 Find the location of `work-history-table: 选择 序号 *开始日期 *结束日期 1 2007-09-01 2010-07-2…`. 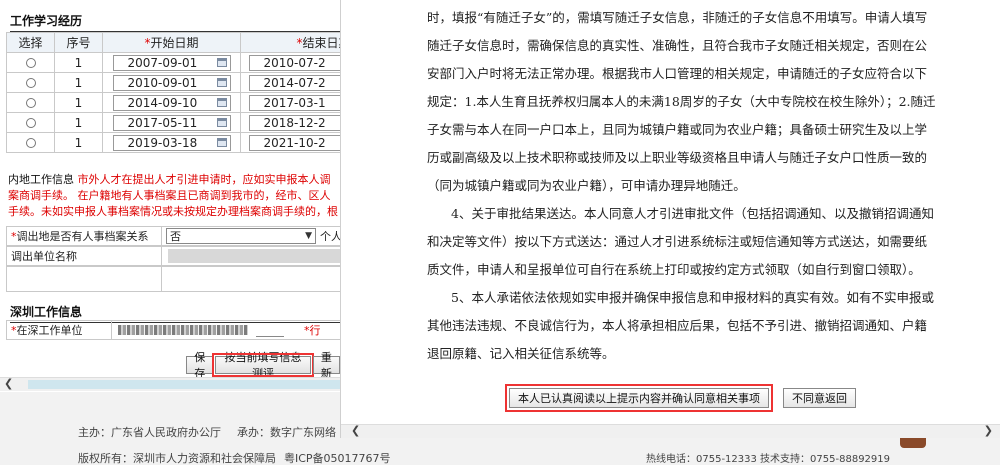

work-history-table: 选择 序号 *开始日期 *结束日期 1 2007-09-01 2010-07-2… is located at coordinates (173, 92).